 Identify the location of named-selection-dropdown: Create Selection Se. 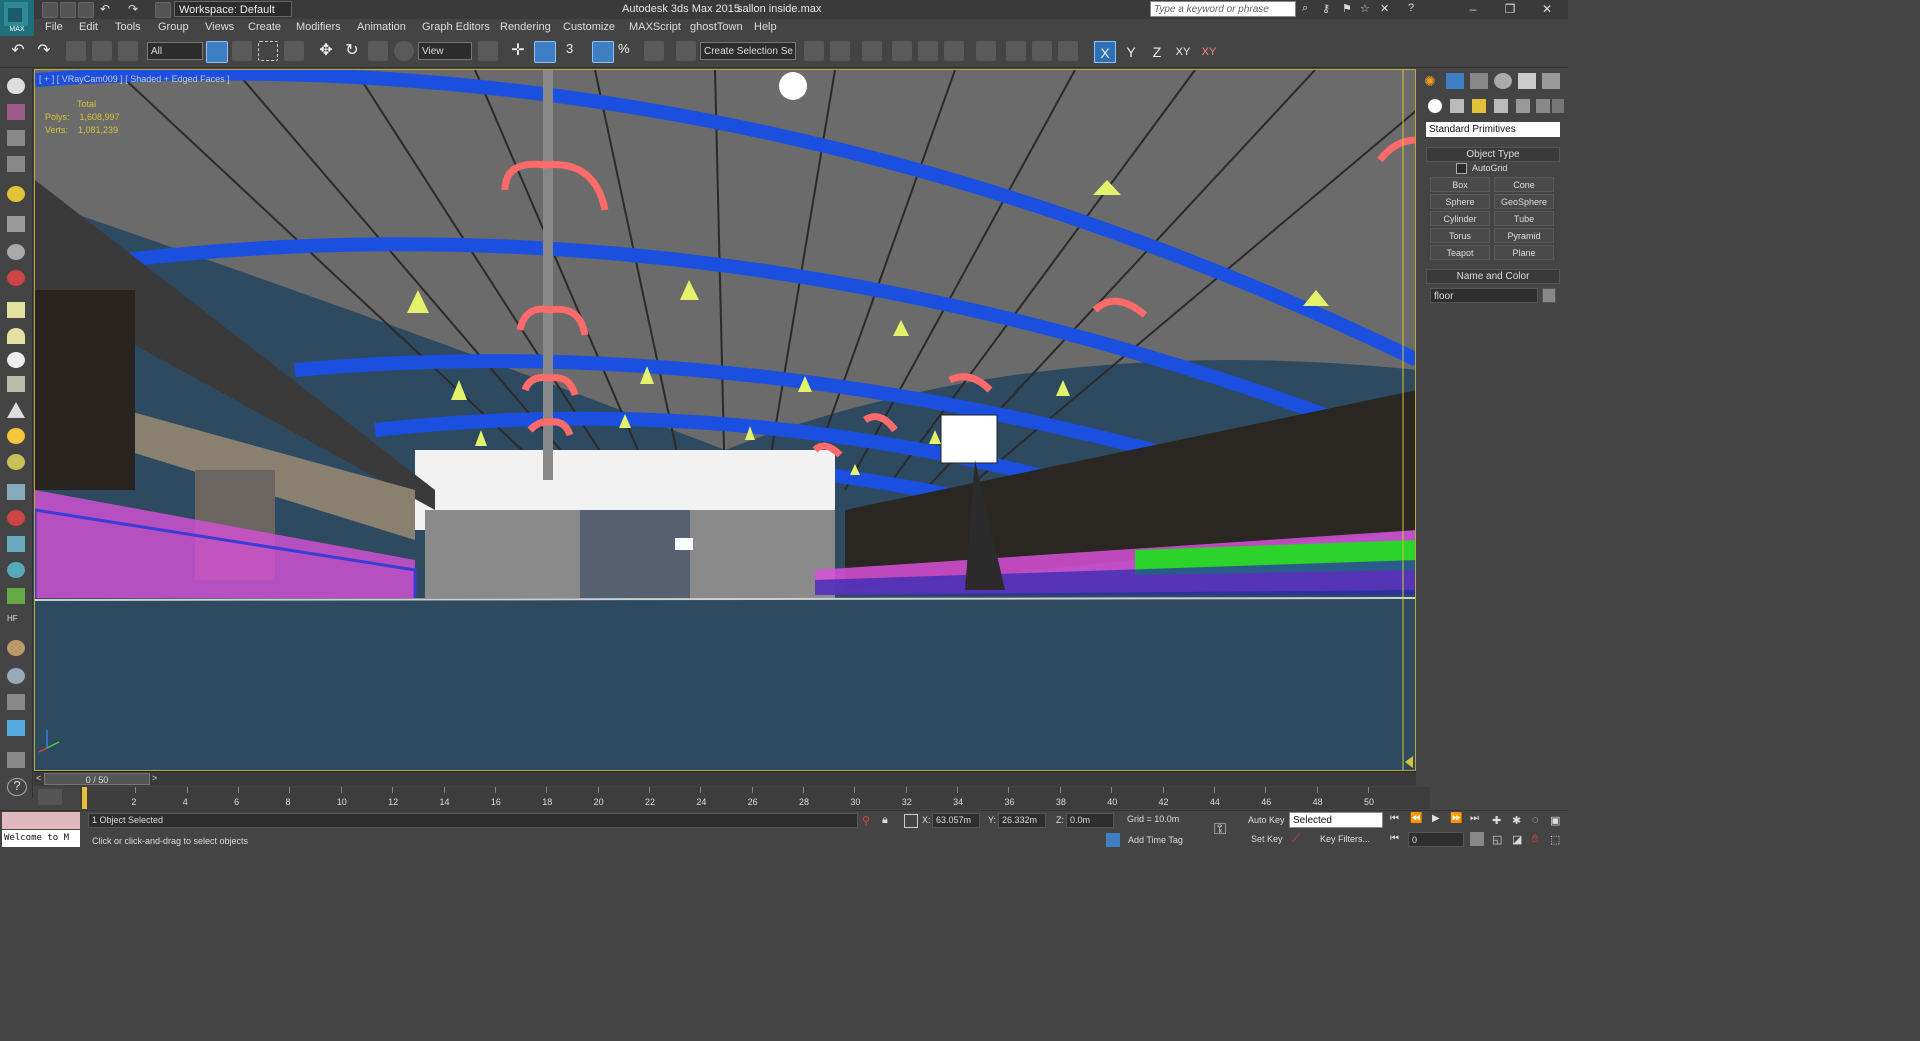
(748, 51).